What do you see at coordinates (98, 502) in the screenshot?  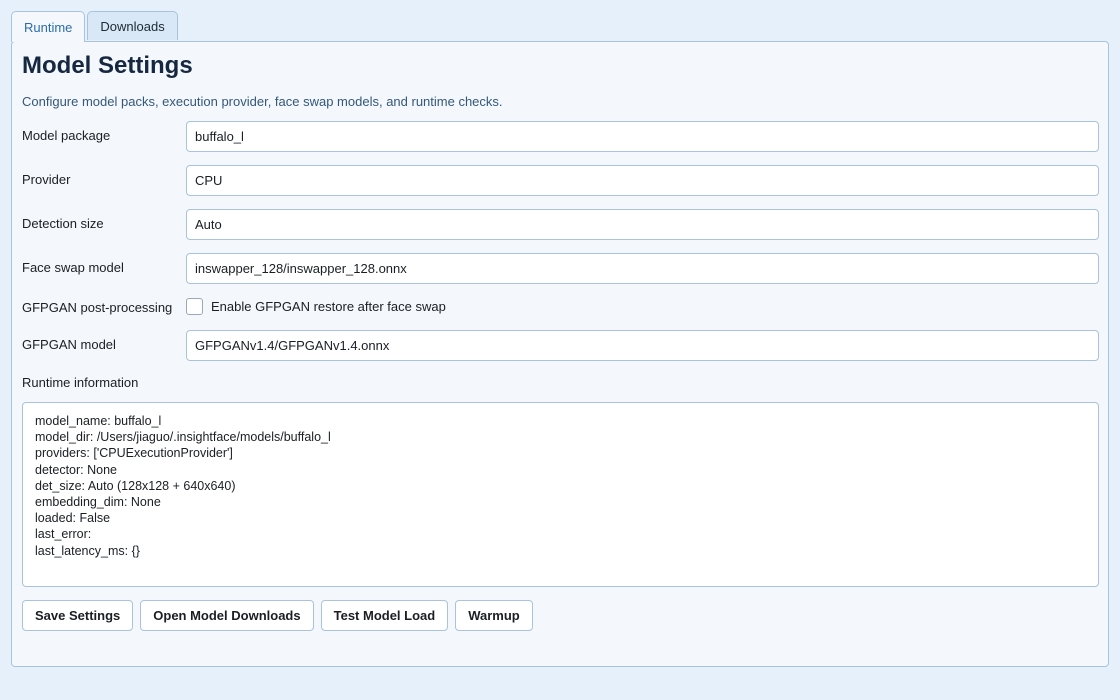 I see `runtime-info-line: embedding_dim: None` at bounding box center [98, 502].